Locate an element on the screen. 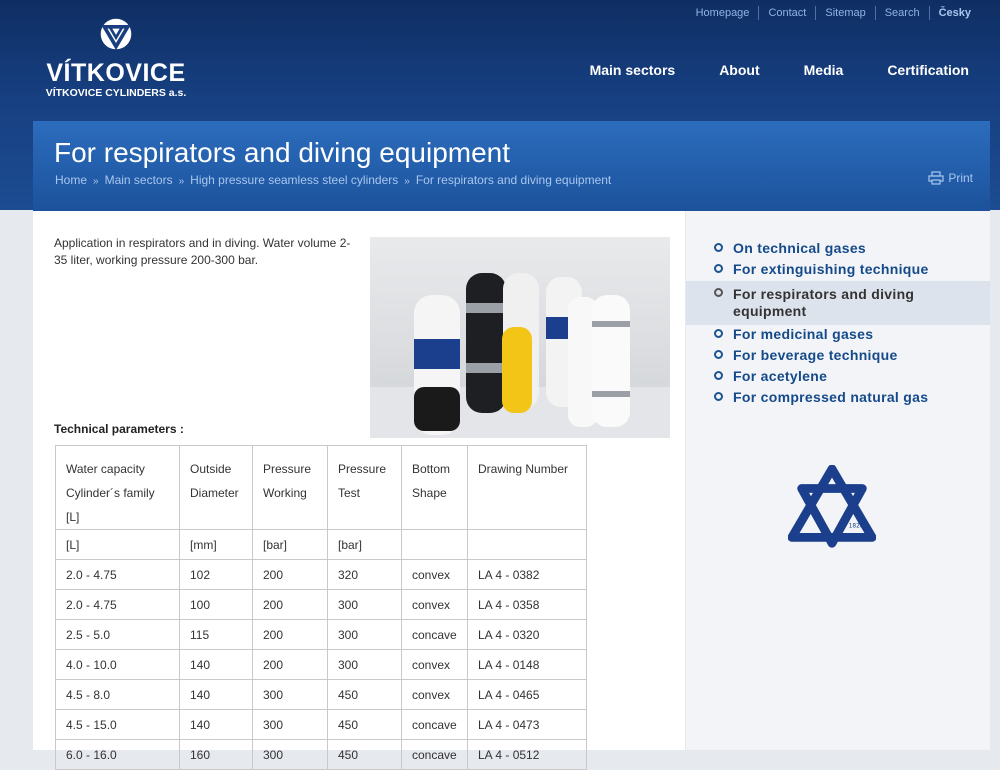  table-cell: 4.5 - 15.0 is located at coordinates (117, 724).